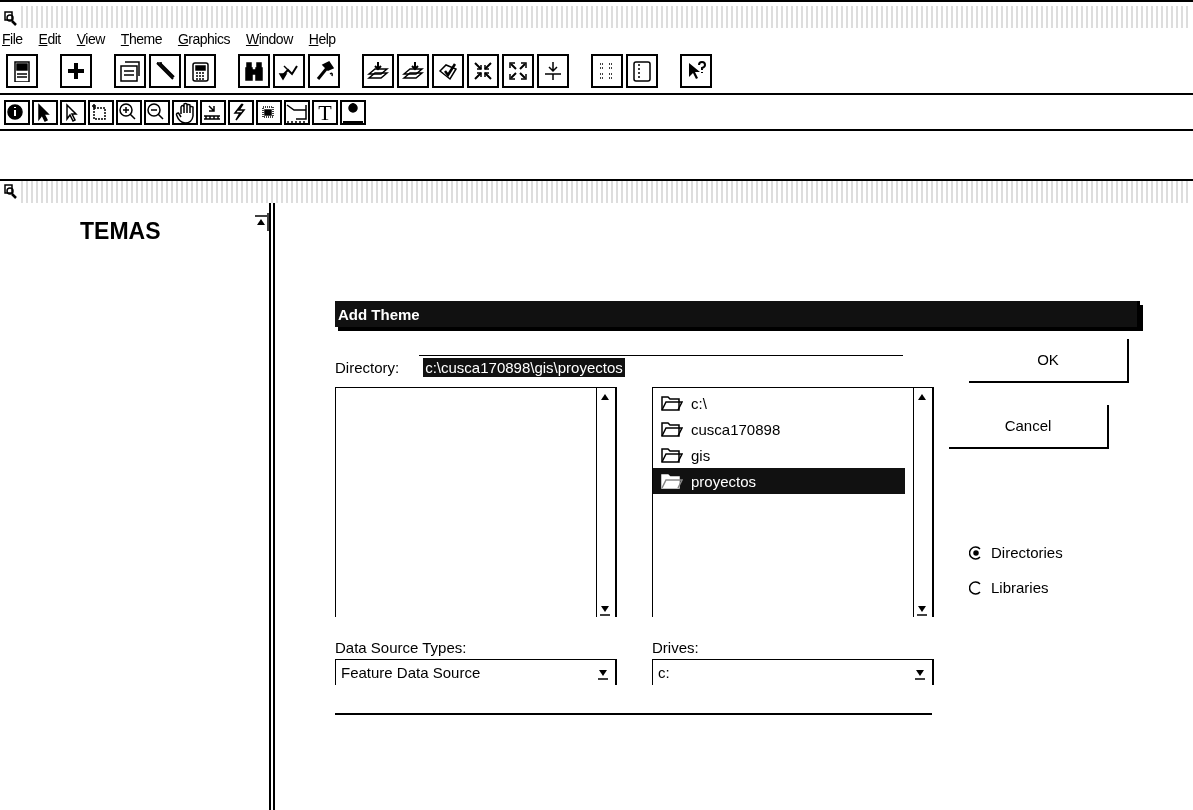 Image resolution: width=1193 pixels, height=810 pixels. I want to click on menu-item: Window, so click(269, 39).